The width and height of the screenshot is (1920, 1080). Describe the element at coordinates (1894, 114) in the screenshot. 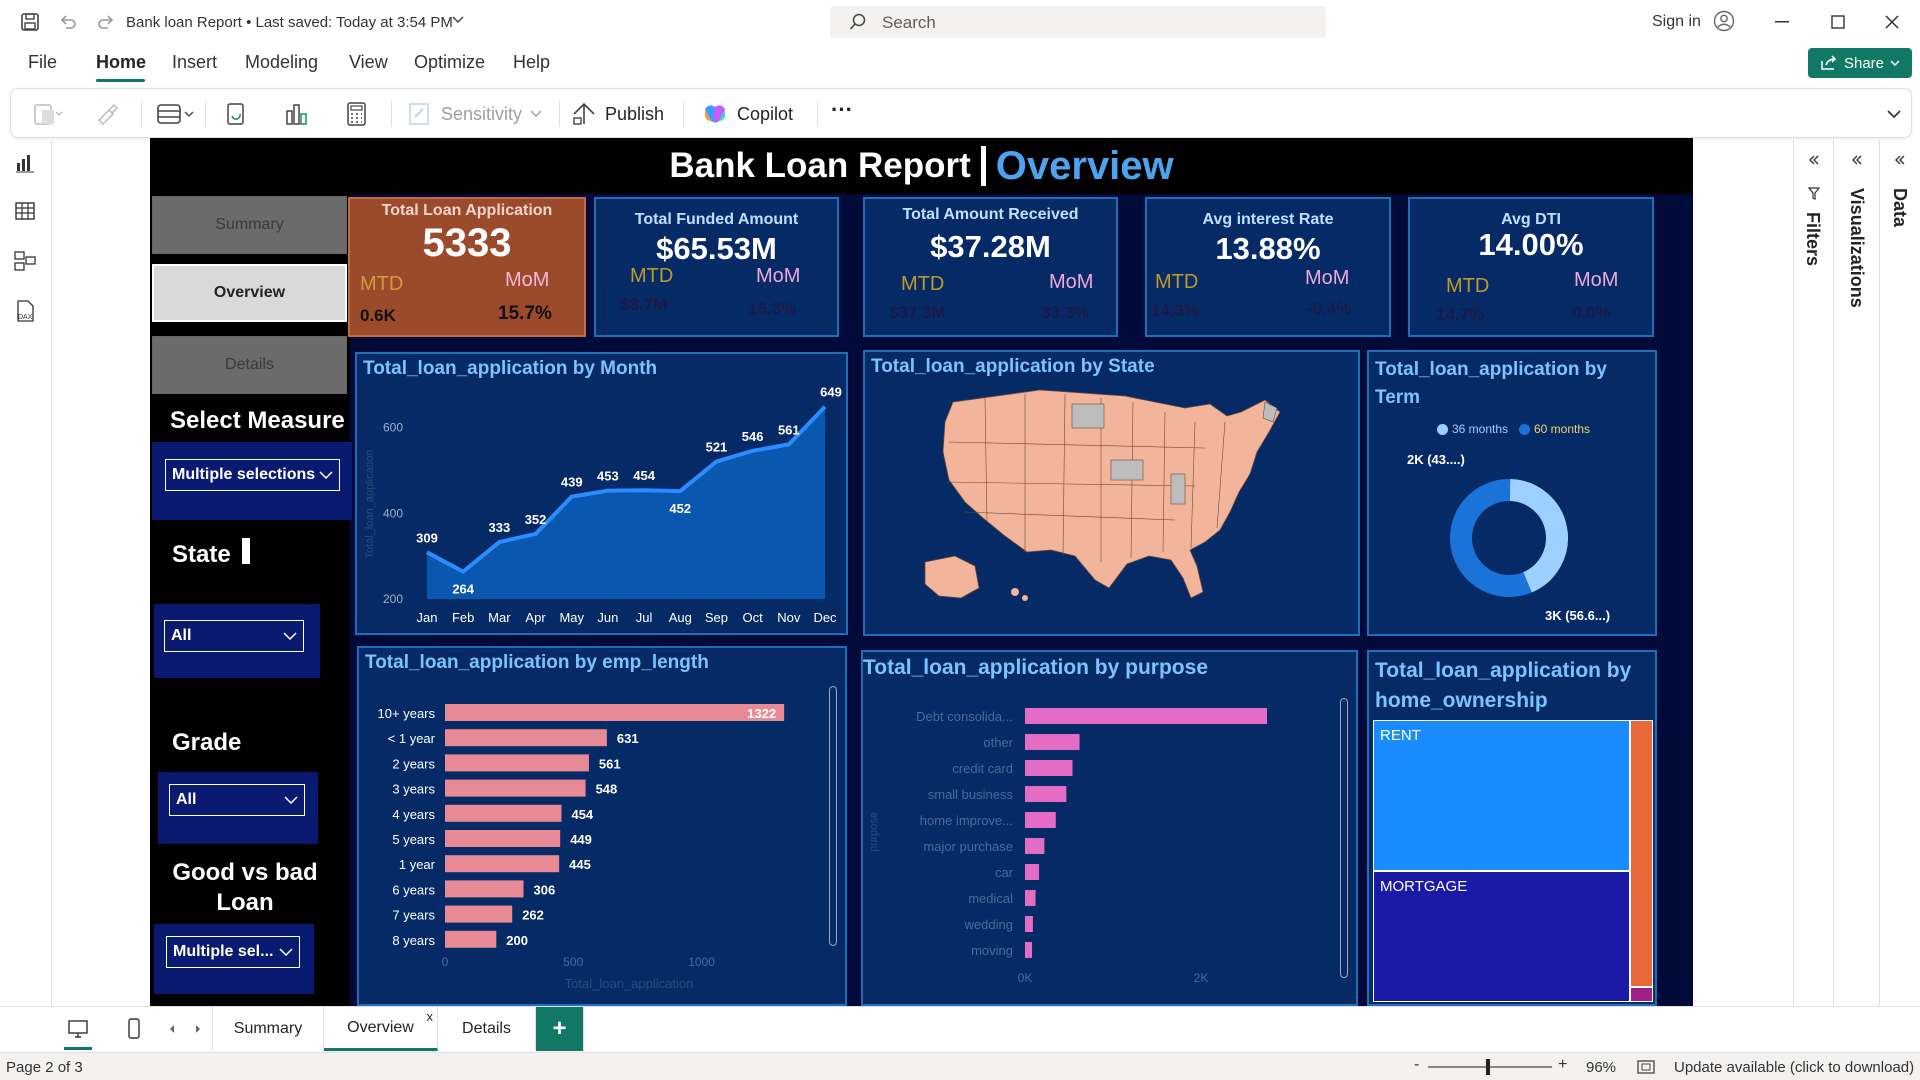

I see `collapse-ribbon-icon` at that location.